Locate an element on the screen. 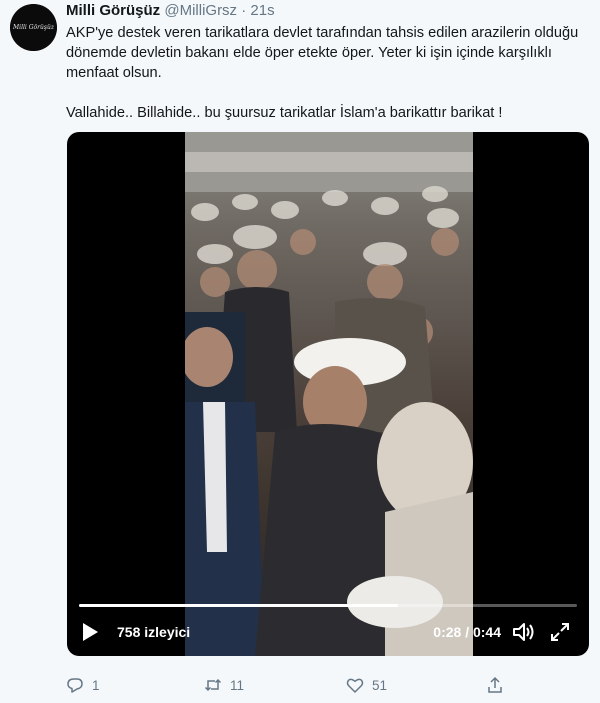 The height and width of the screenshot is (703, 600). reply-button: 1 is located at coordinates (83, 685).